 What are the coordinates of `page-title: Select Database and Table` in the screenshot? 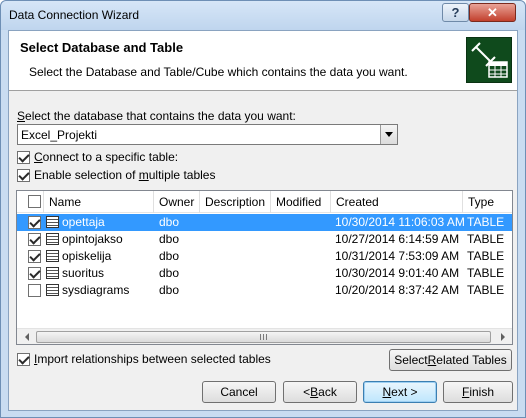 It's located at (102, 47).